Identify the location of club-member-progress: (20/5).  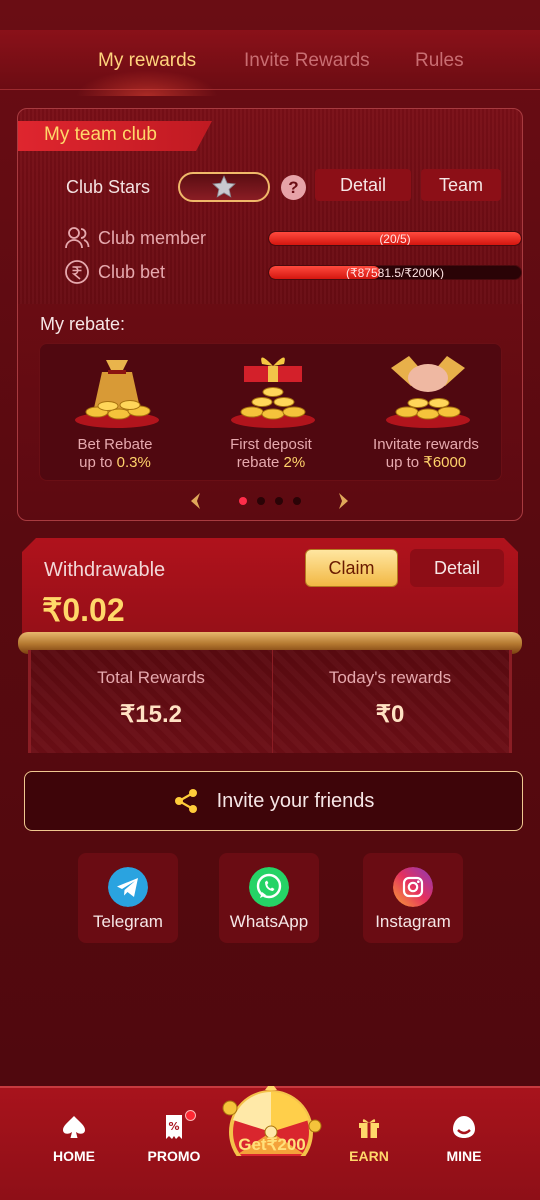
(395, 238).